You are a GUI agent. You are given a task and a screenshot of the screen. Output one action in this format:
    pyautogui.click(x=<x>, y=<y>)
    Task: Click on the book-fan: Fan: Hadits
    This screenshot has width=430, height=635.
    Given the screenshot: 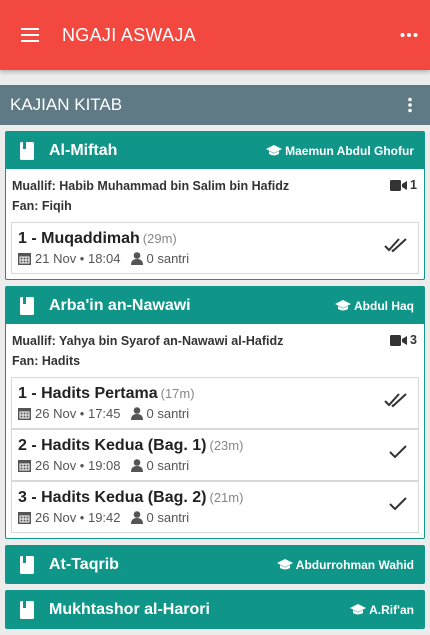 What is the action you would take?
    pyautogui.click(x=46, y=361)
    